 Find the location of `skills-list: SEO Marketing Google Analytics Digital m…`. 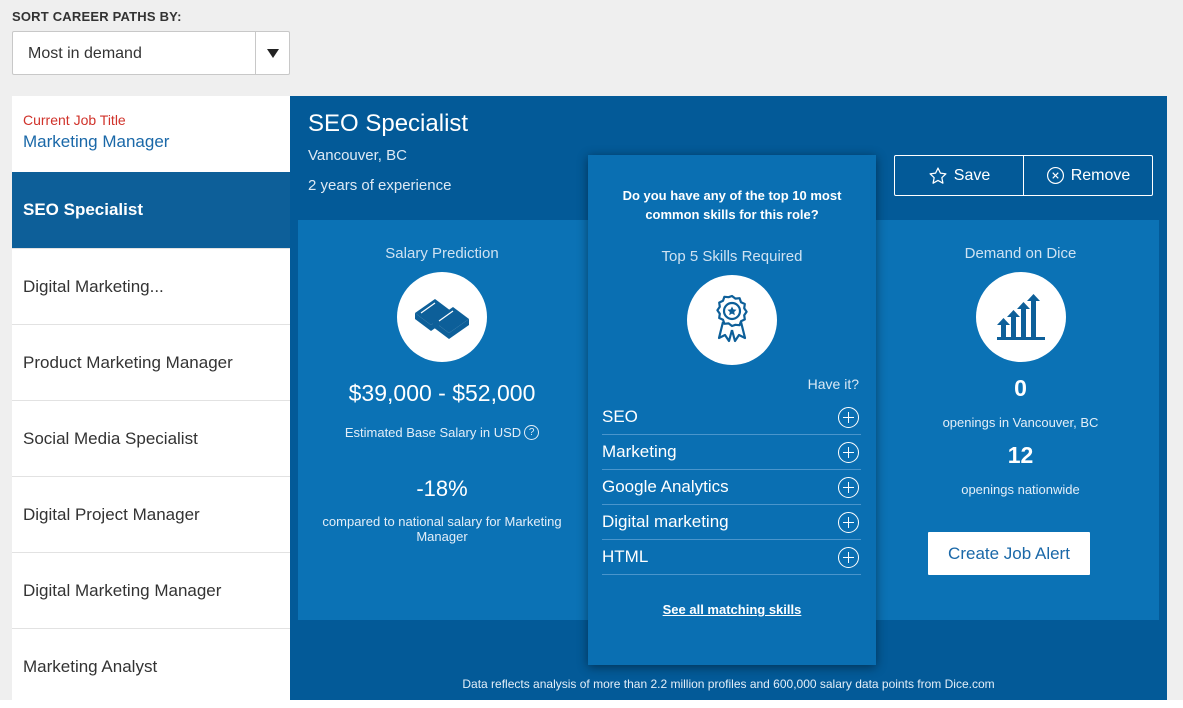

skills-list: SEO Marketing Google Analytics Digital m… is located at coordinates (731, 487).